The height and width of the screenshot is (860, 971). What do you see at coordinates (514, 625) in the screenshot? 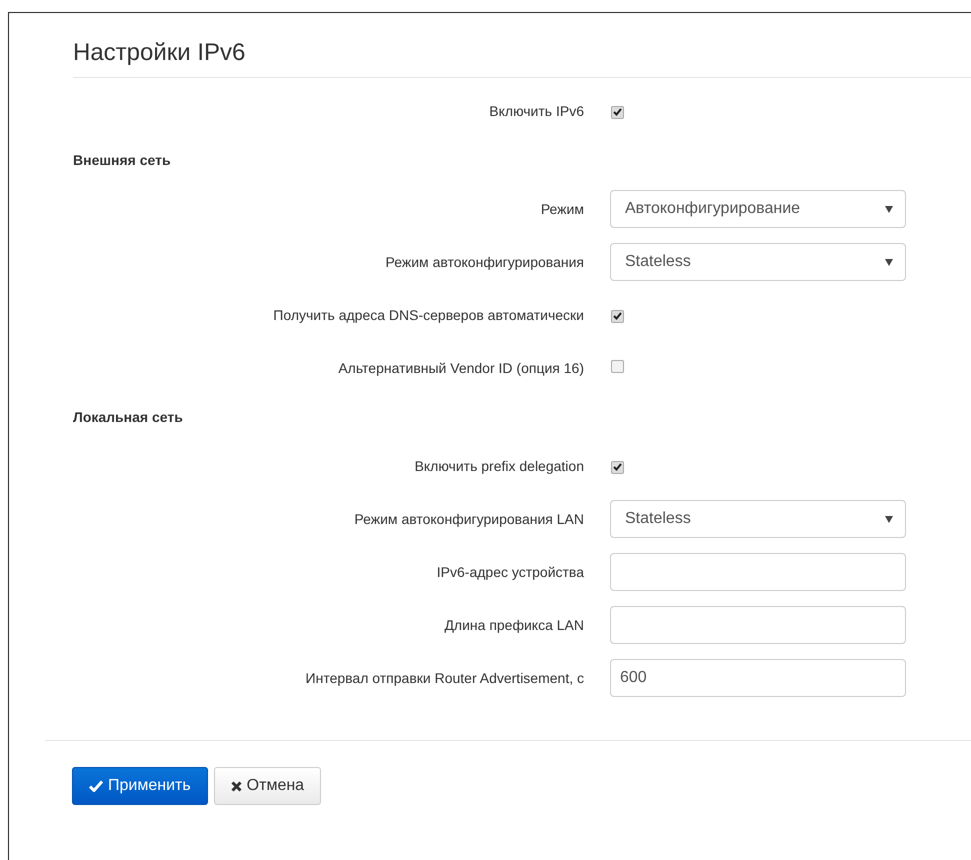
I see `field-label: Длина префикса LAN` at bounding box center [514, 625].